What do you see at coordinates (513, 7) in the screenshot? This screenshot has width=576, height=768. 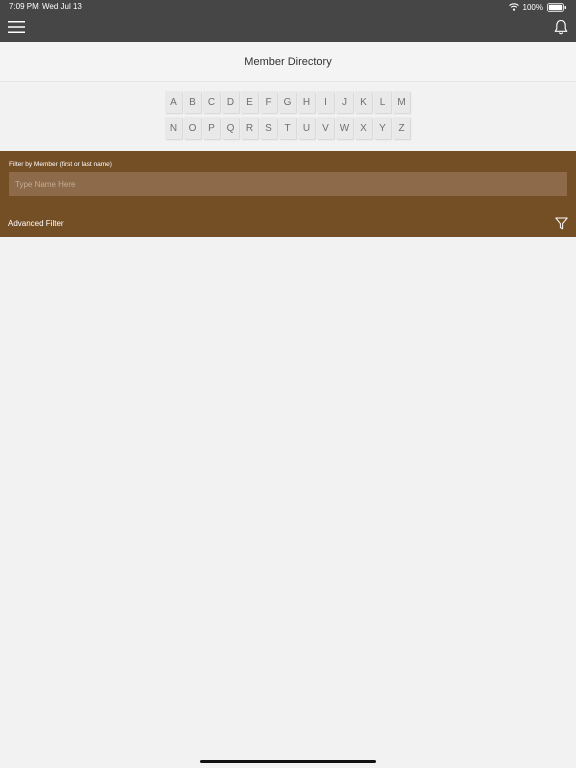 I see `wifi-icon` at bounding box center [513, 7].